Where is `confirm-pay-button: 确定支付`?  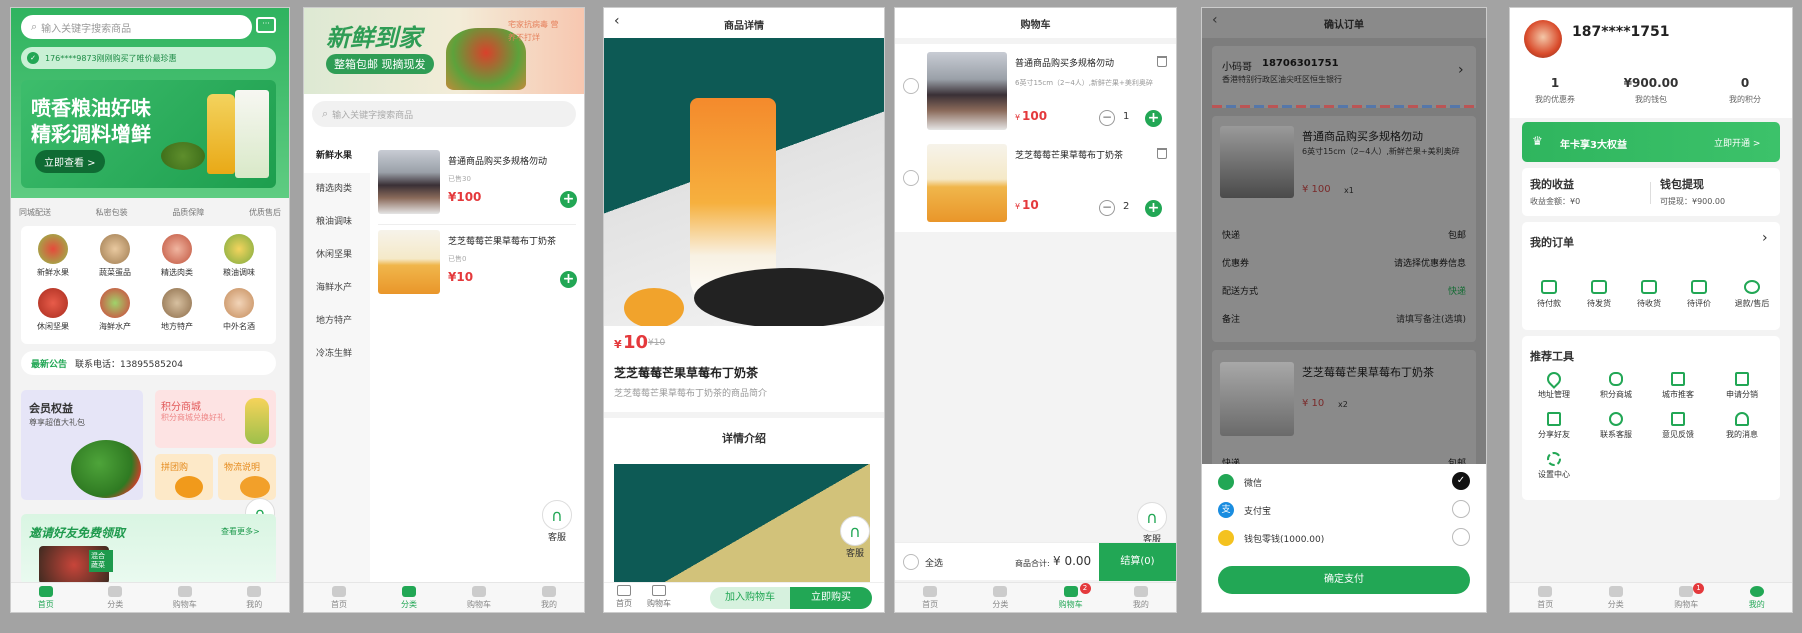 confirm-pay-button: 确定支付 is located at coordinates (1344, 580).